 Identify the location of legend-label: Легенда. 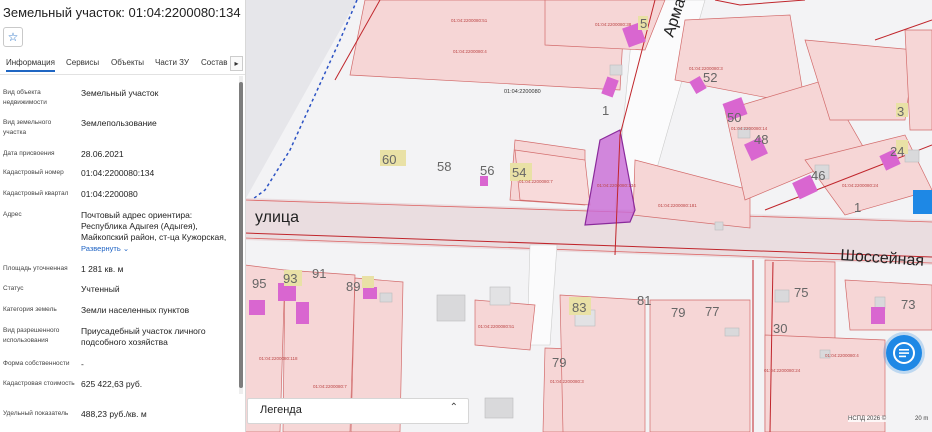
(281, 410).